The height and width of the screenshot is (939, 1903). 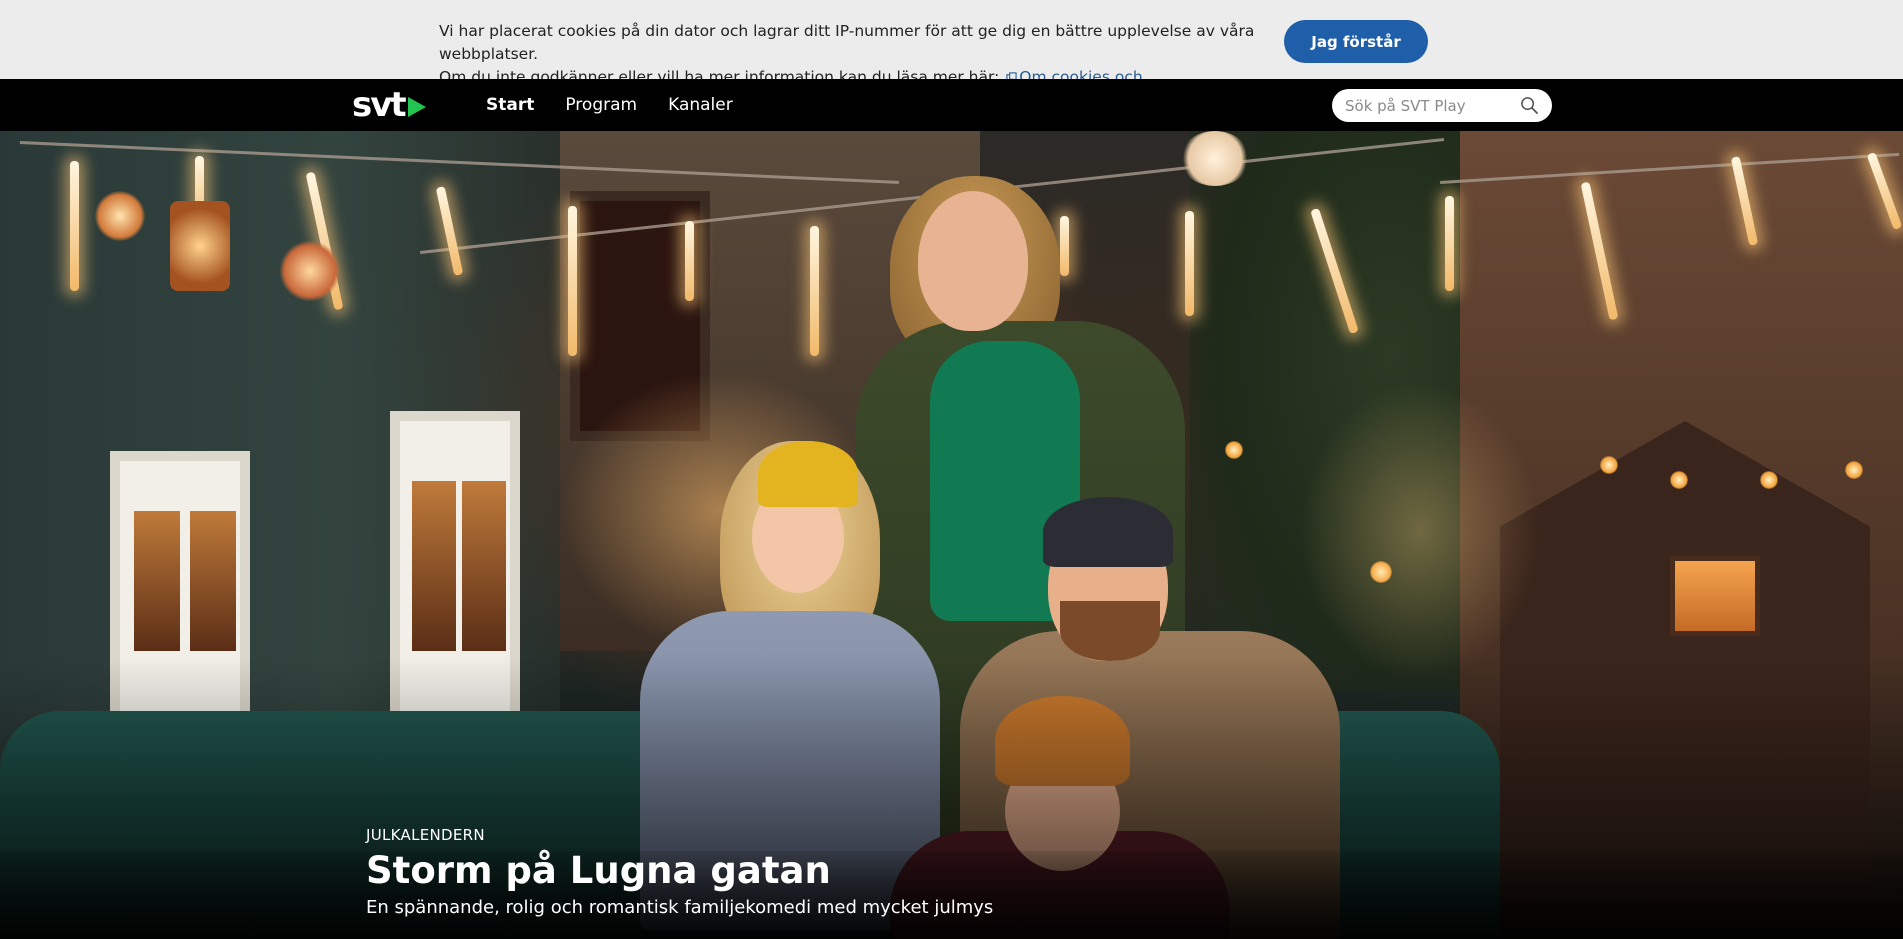 What do you see at coordinates (1356, 41) in the screenshot?
I see `cookie-accept-button: Jag förstår` at bounding box center [1356, 41].